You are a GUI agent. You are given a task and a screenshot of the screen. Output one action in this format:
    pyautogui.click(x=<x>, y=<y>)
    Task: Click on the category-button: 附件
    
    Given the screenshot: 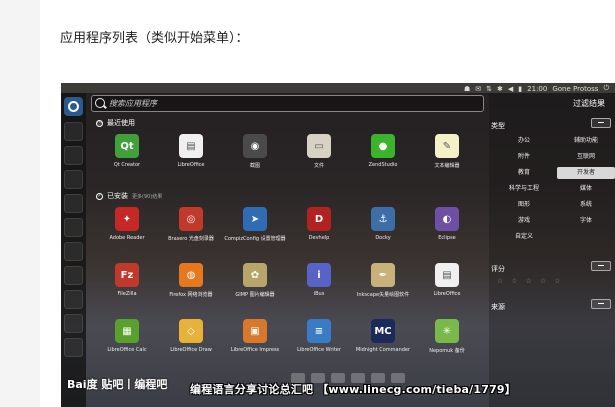 What is the action you would take?
    pyautogui.click(x=524, y=157)
    